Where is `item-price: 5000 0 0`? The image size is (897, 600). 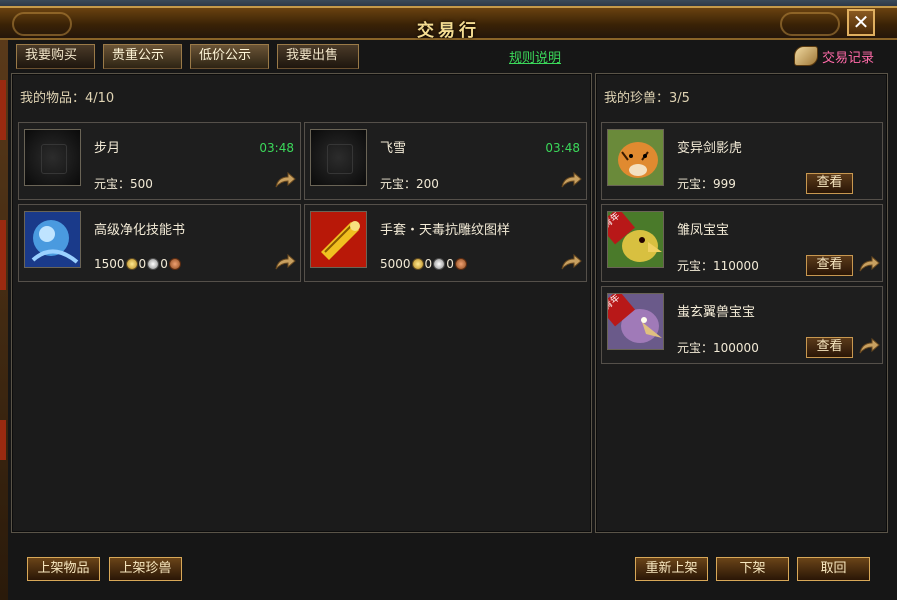 item-price: 5000 0 0 is located at coordinates (424, 264).